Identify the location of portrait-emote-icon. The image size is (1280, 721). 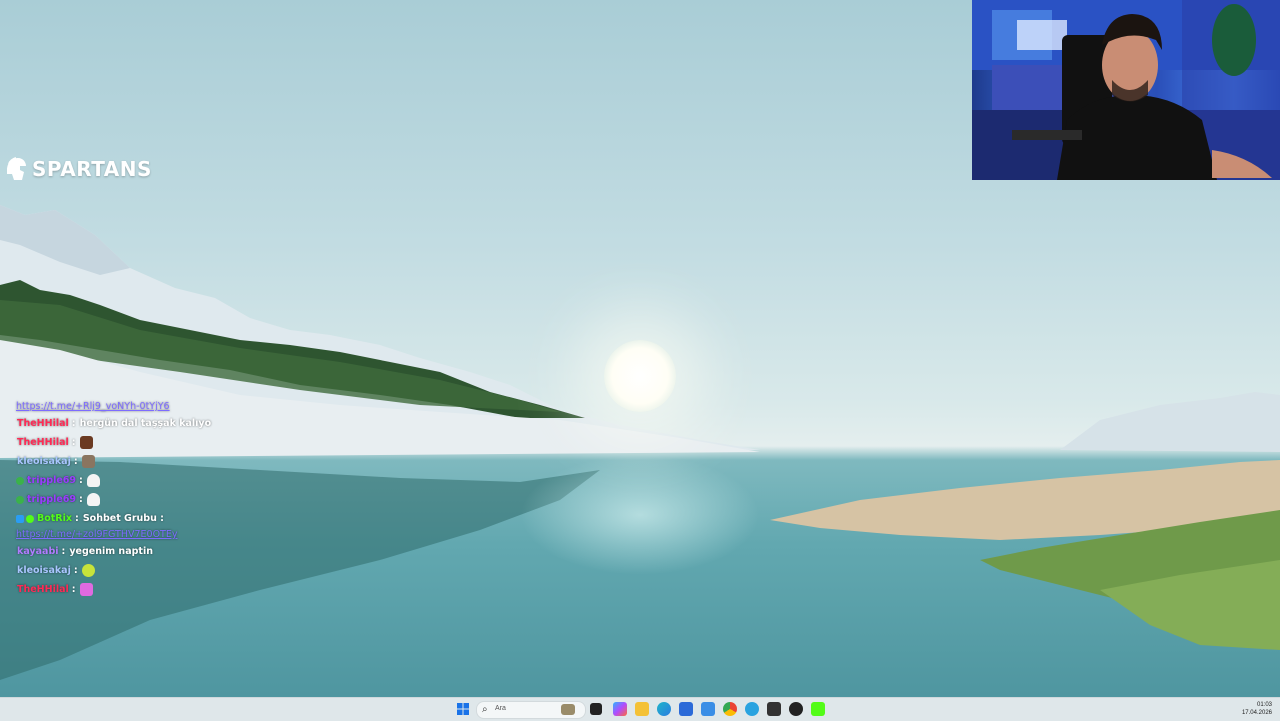
(88, 461).